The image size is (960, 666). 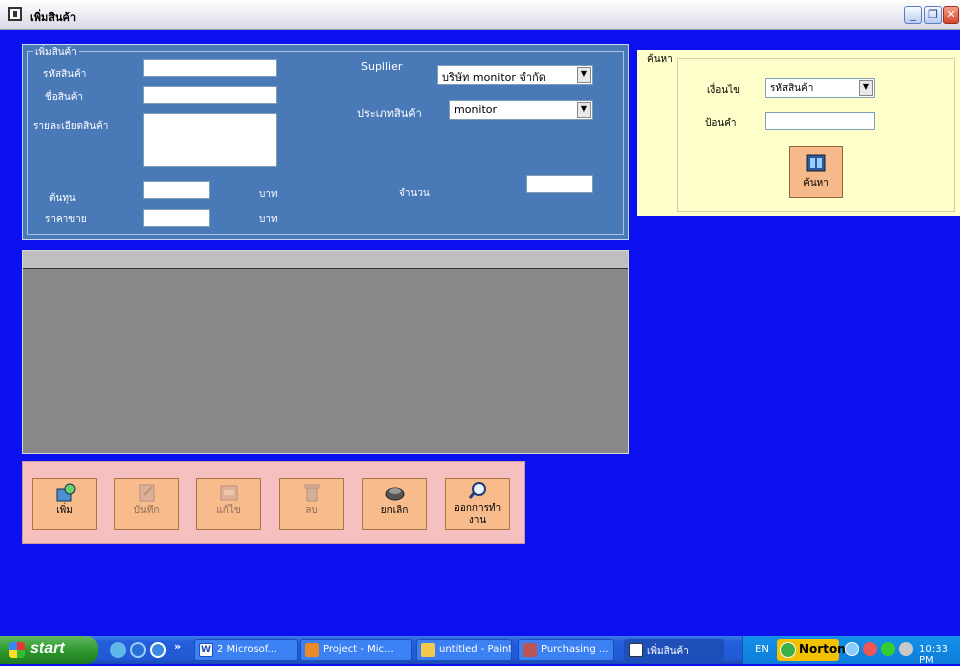 What do you see at coordinates (480, 15) in the screenshot?
I see `title-bar: เพิ่มสินค้า _ ❐ ✕` at bounding box center [480, 15].